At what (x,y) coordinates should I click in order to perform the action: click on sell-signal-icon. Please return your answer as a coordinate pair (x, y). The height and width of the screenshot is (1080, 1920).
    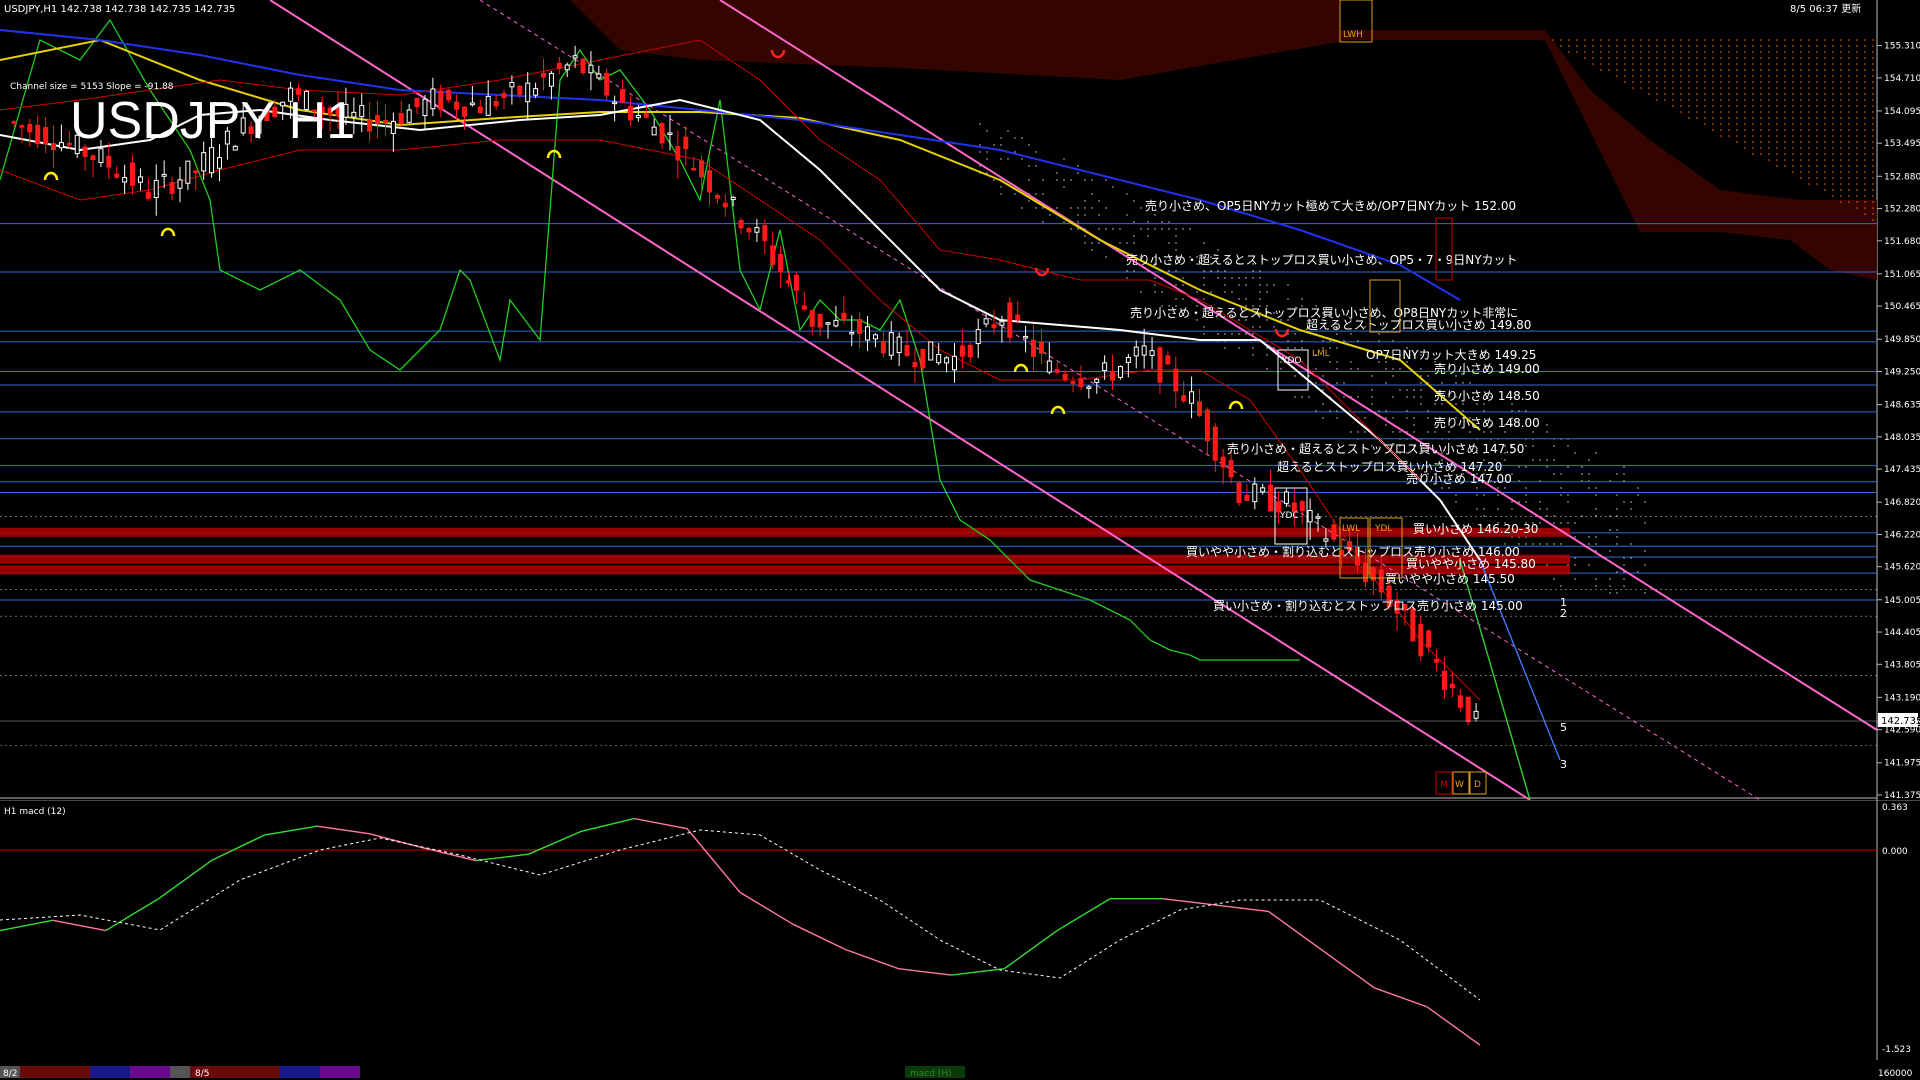
    Looking at the image, I should click on (1282, 333).